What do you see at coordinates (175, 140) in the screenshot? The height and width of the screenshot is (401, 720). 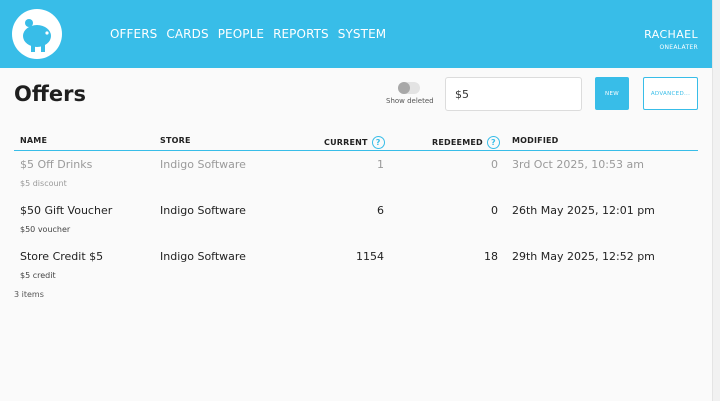 I see `column-header-store: STORE` at bounding box center [175, 140].